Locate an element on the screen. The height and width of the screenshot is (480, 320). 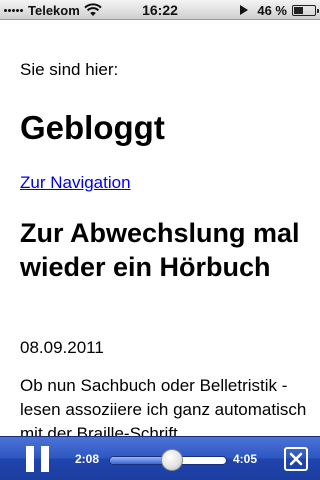
site-title: Gebloggt is located at coordinates (92, 127).